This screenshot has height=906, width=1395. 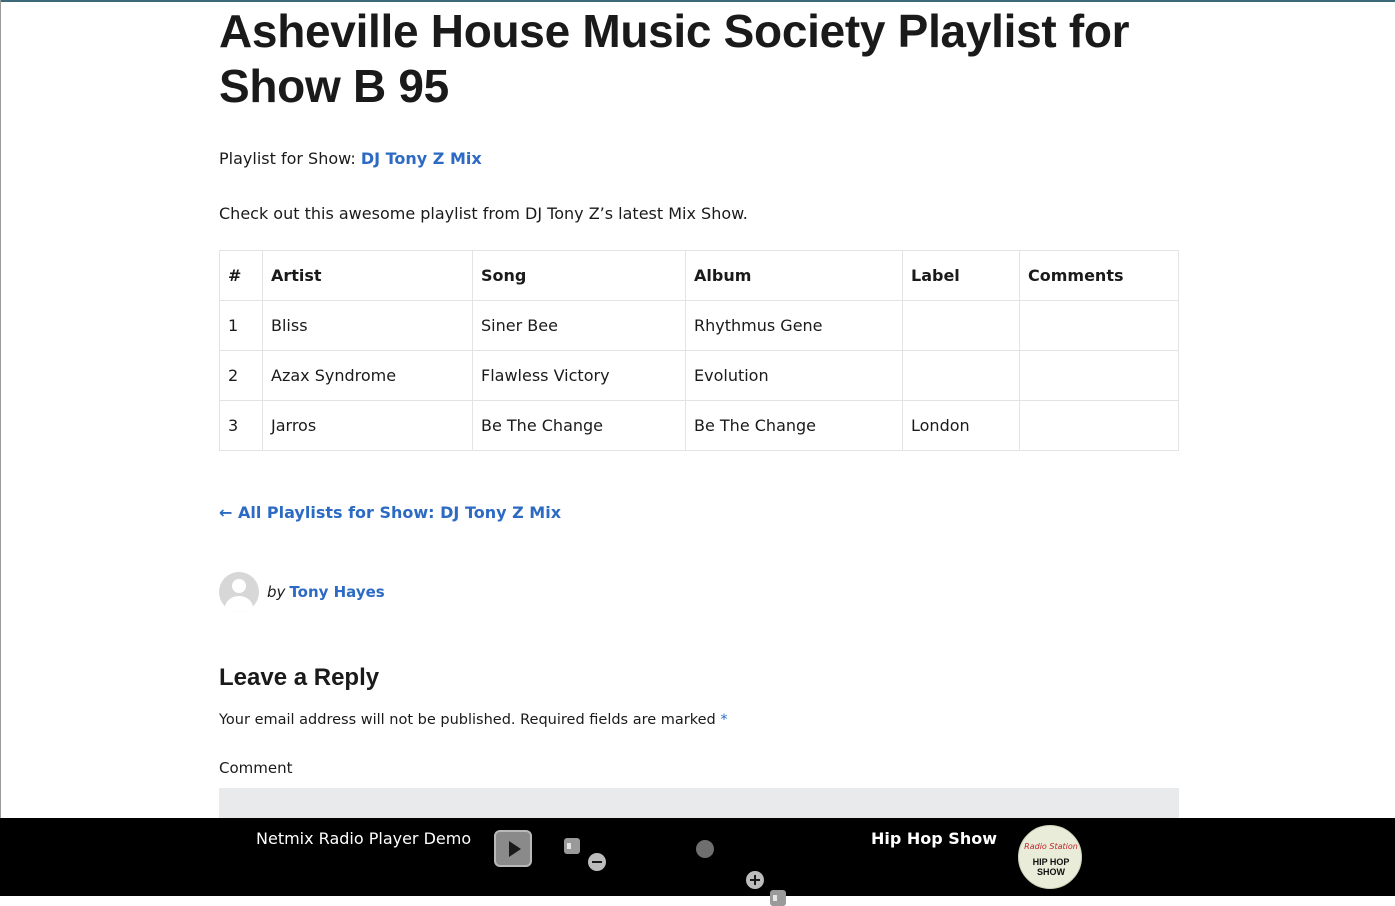 I want to click on play-button, so click(x=513, y=848).